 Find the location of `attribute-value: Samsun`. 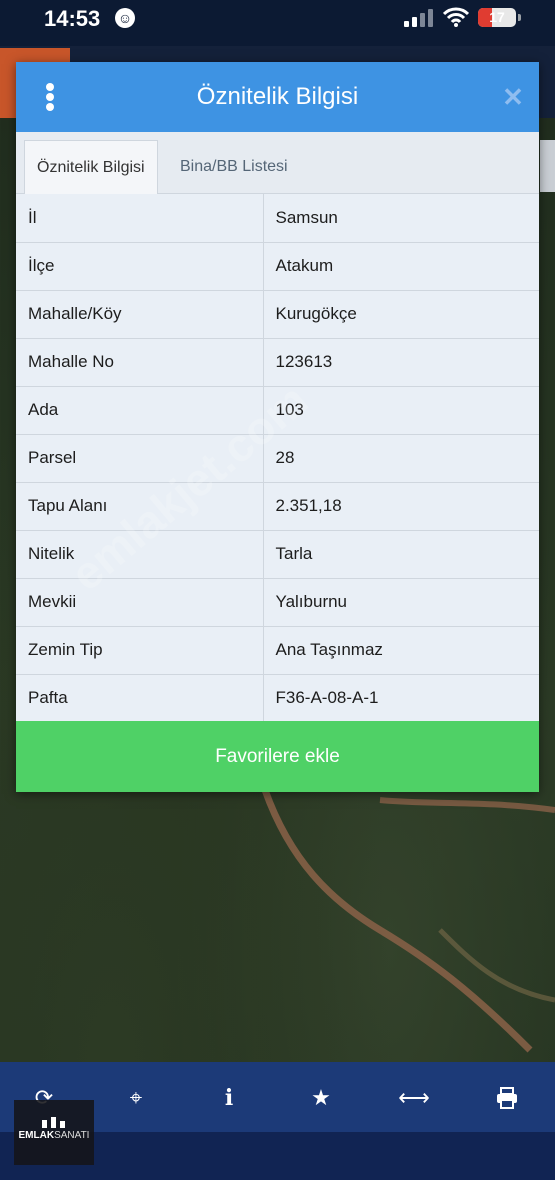

attribute-value: Samsun is located at coordinates (401, 218).